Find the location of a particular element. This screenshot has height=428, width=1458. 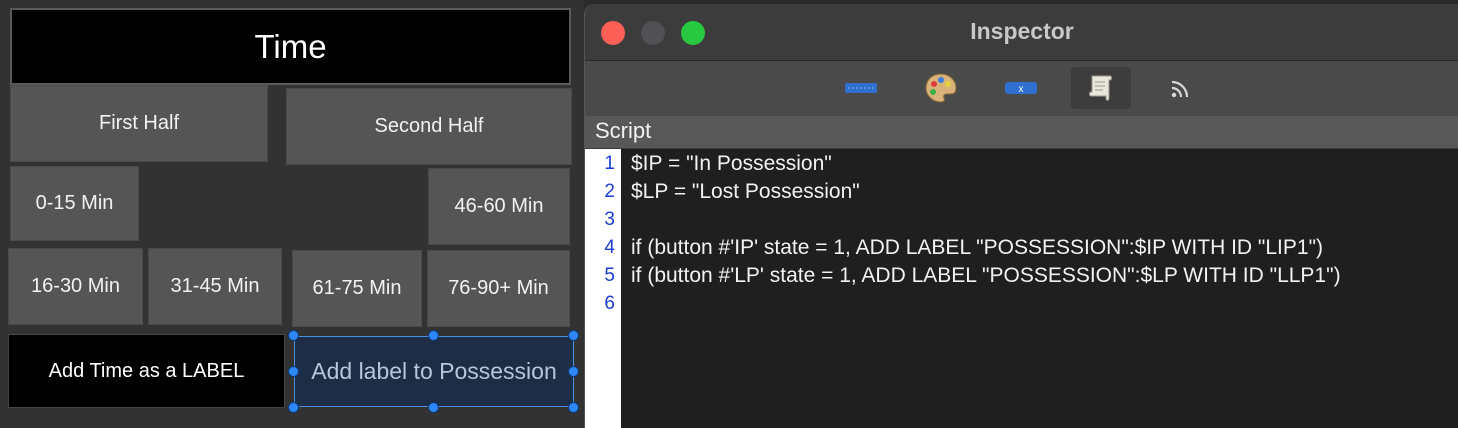

resize-handle-bottom-right is located at coordinates (573, 407).